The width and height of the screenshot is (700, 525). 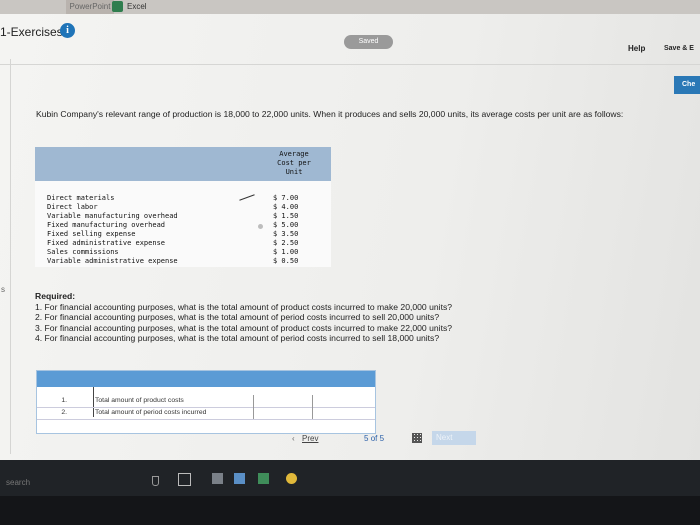 I want to click on assignment-title: 1-Exercises, so click(x=31, y=32).